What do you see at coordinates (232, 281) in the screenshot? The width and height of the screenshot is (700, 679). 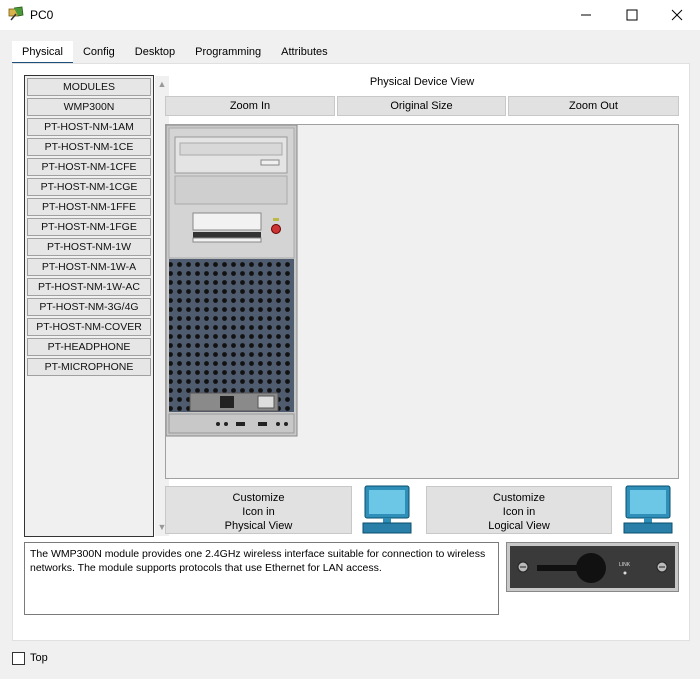 I see `pc-tower-image` at bounding box center [232, 281].